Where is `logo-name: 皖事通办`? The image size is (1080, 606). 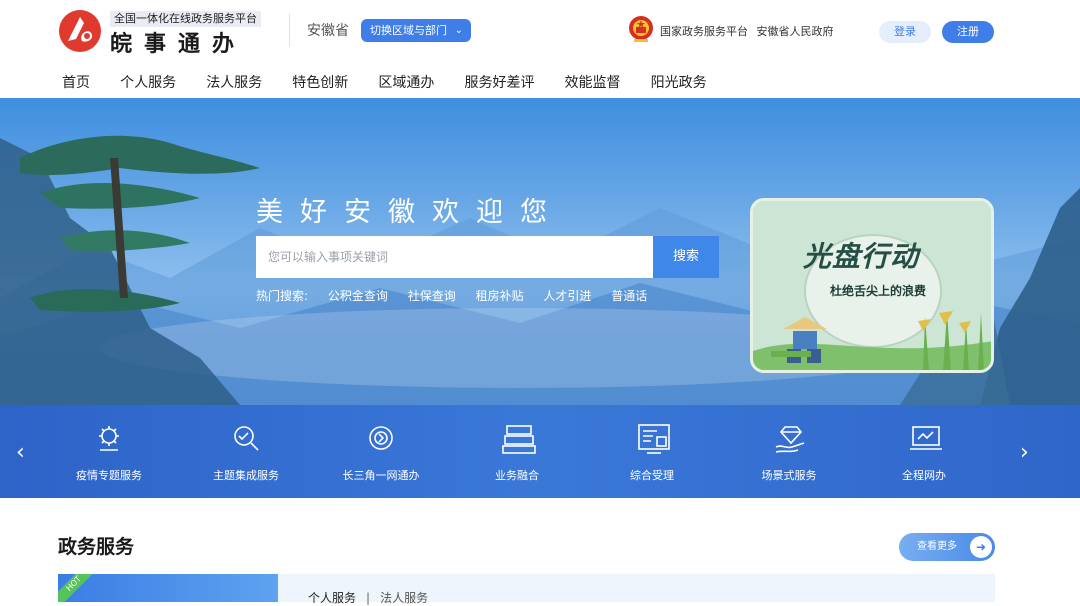
logo-name: 皖事通办 is located at coordinates (178, 42).